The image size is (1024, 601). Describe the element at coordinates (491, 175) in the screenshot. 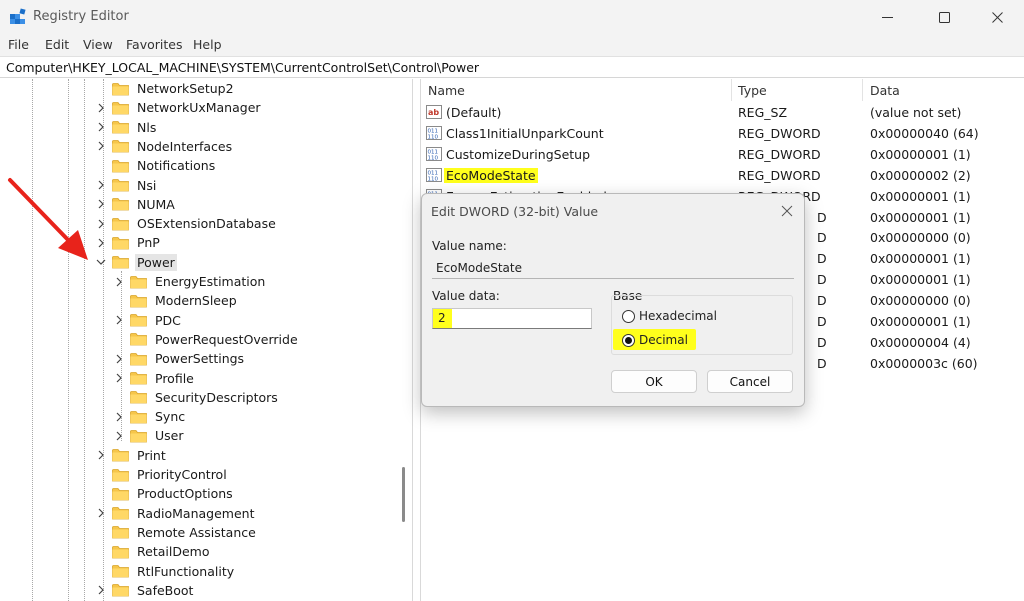

I see `value-name-text: EcoModeState` at that location.